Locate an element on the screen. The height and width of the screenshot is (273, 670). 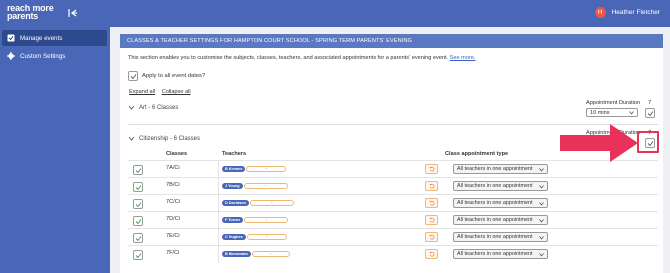
class-code: 7A/Ci is located at coordinates (173, 168).